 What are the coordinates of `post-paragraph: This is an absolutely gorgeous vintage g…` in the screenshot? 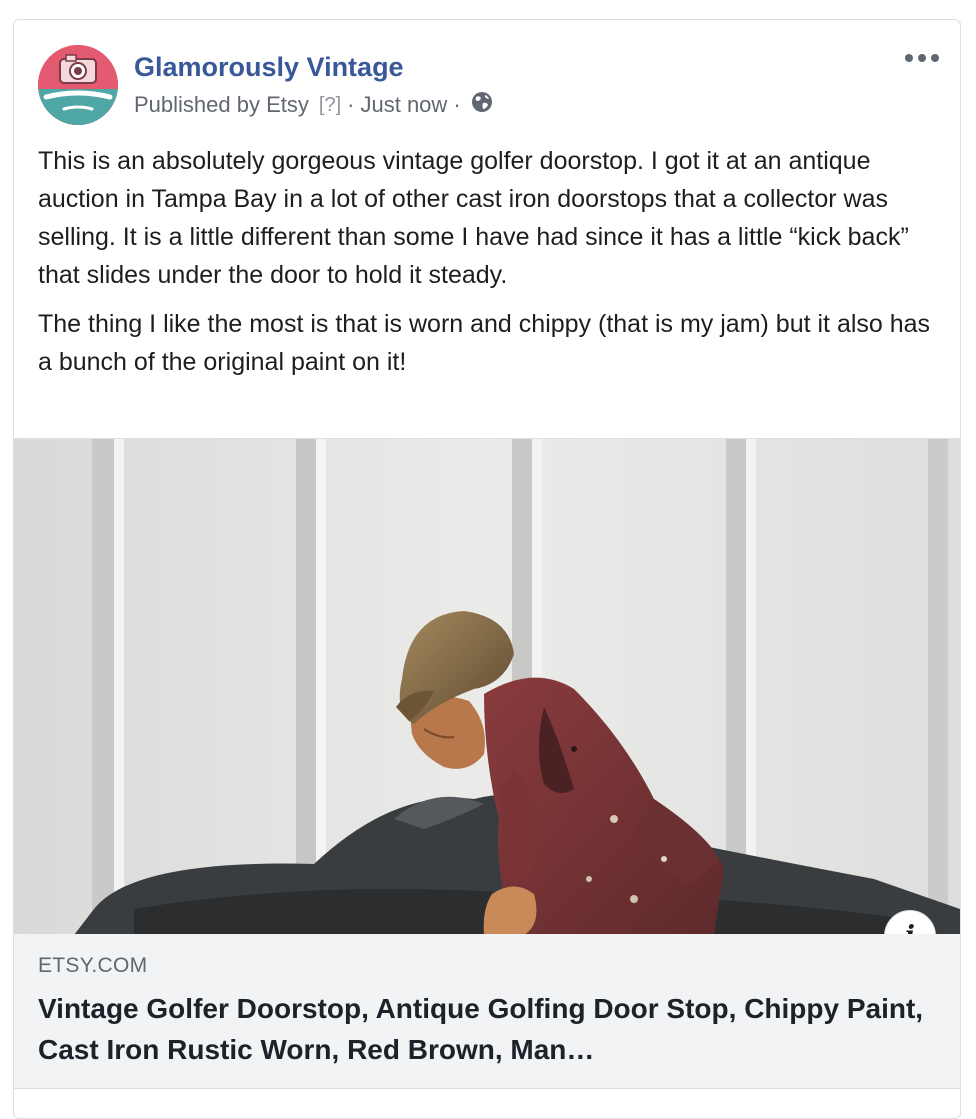 It's located at (473, 218).